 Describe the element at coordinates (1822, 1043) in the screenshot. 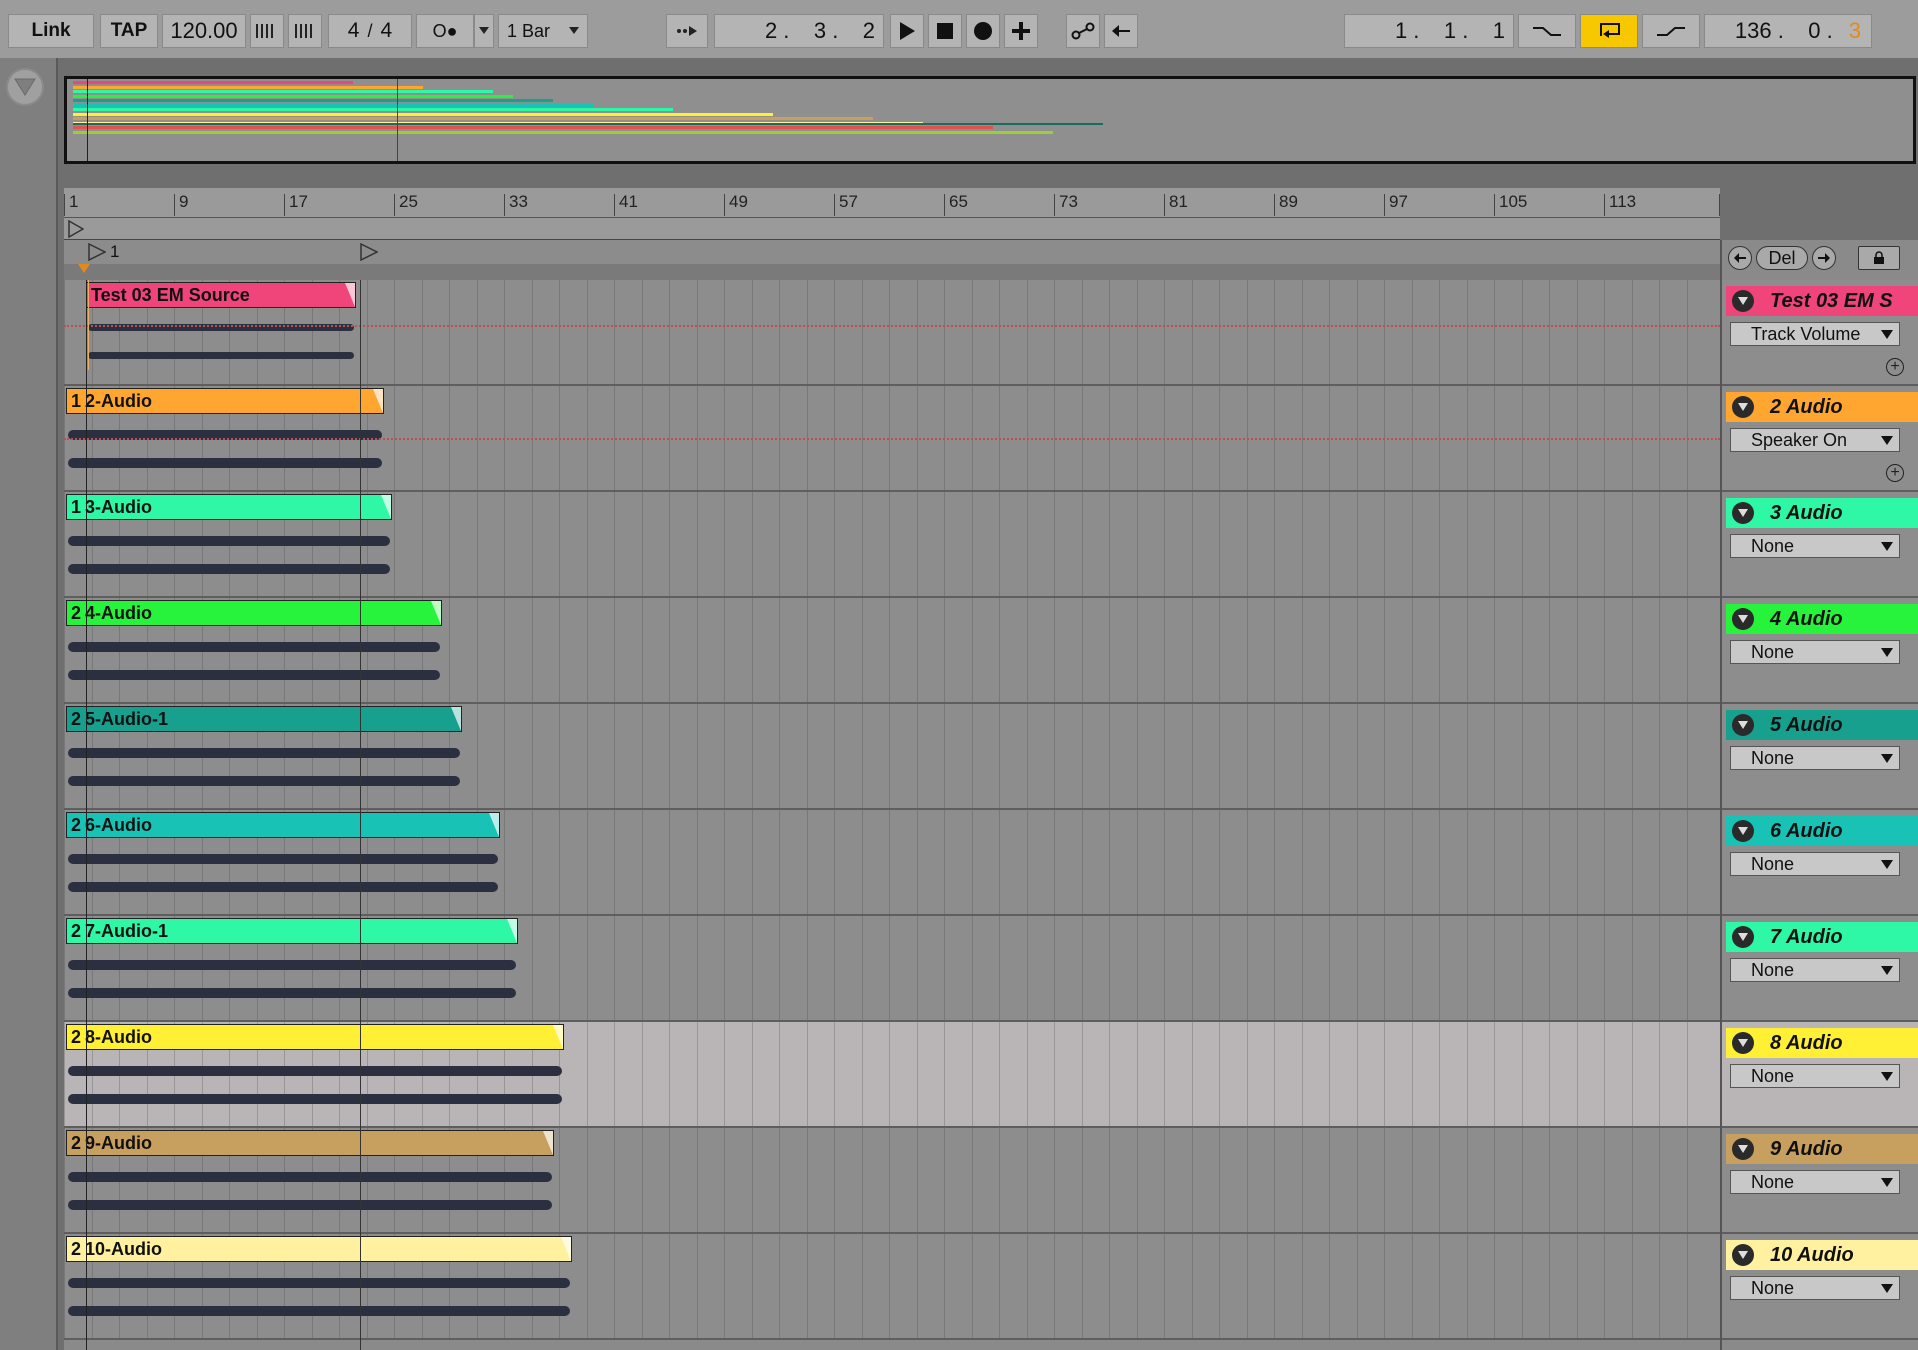

I see `track-title-bar: 8 Audio` at that location.